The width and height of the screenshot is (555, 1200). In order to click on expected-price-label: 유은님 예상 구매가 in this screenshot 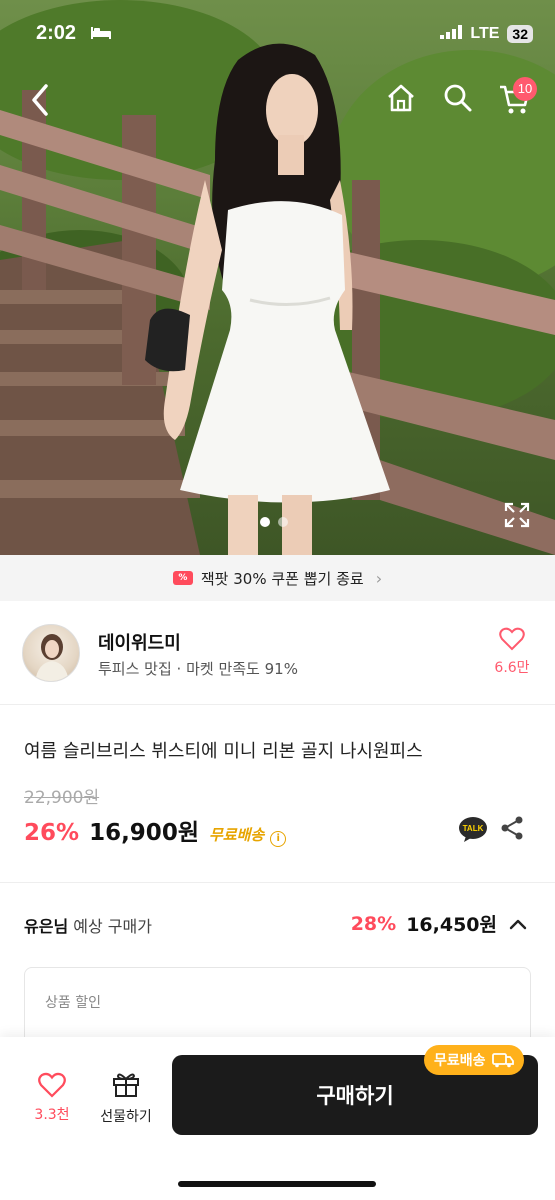, I will do `click(88, 925)`.